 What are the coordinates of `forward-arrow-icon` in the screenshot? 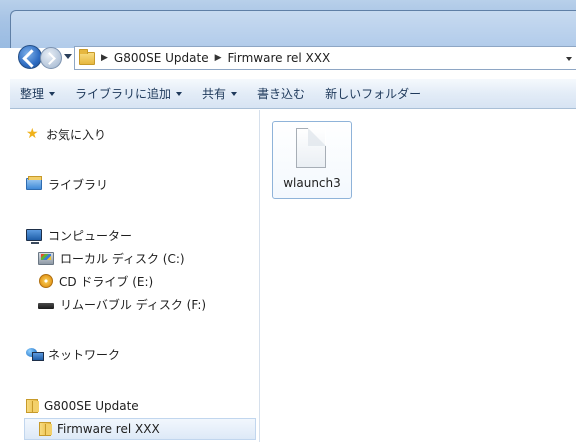 It's located at (51, 58).